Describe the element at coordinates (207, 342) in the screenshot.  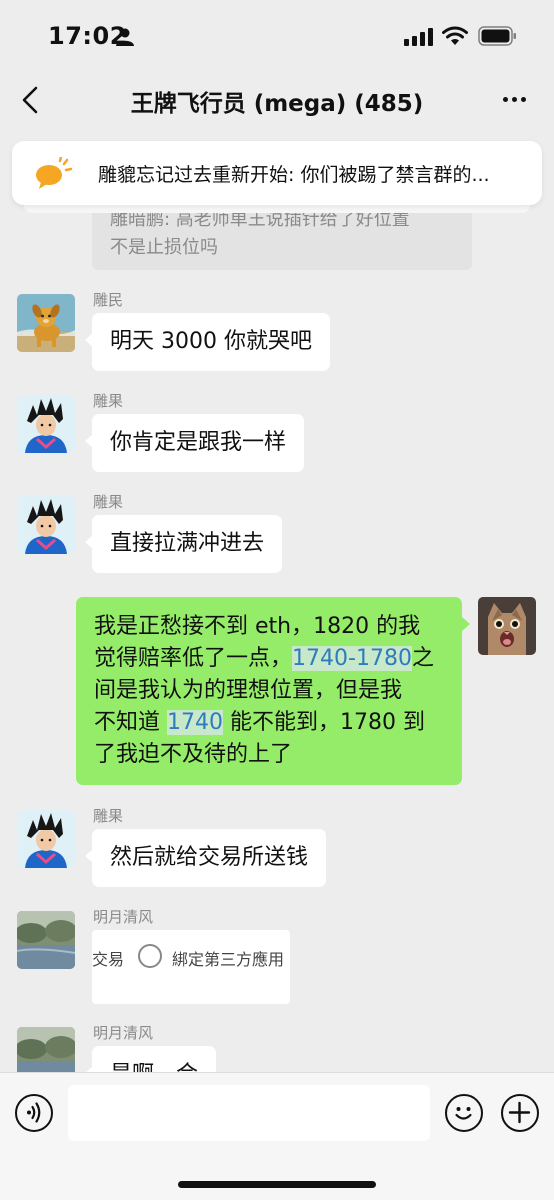
I see `message-bubble: 明天 3000 你就哭吧` at that location.